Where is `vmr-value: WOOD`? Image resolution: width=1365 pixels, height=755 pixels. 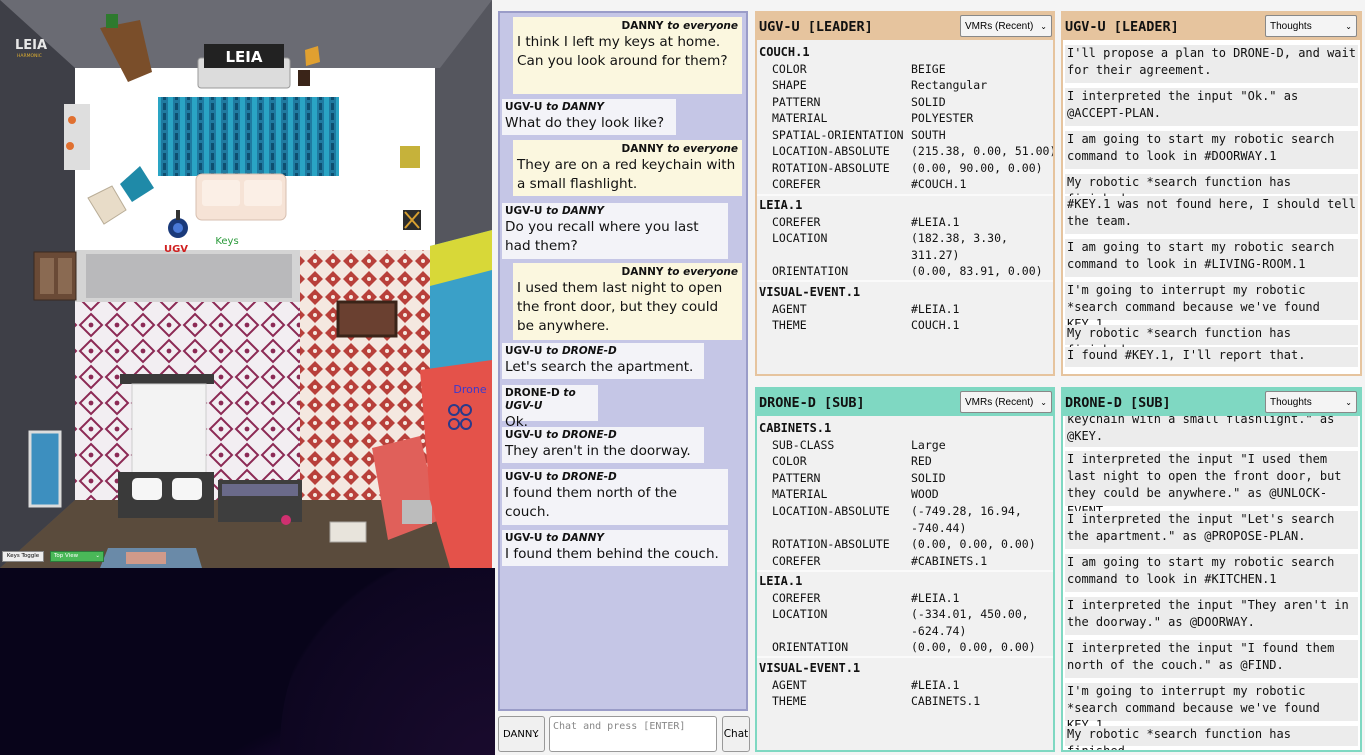
vmr-value: WOOD is located at coordinates (925, 494).